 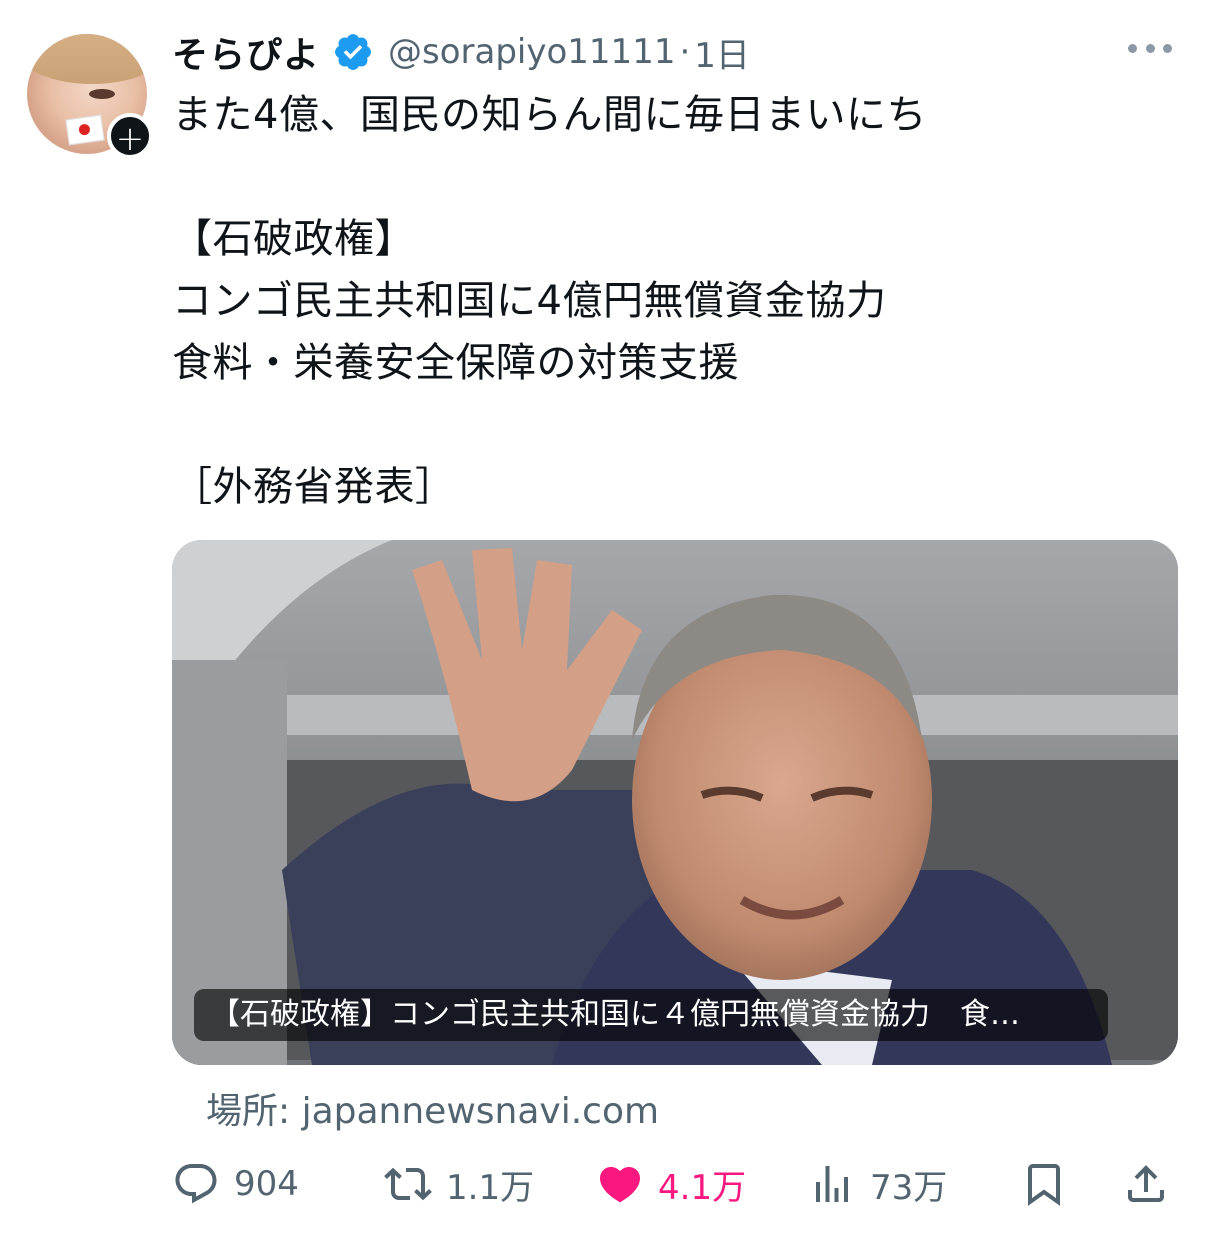 I want to click on share-button, so click(x=1146, y=1184).